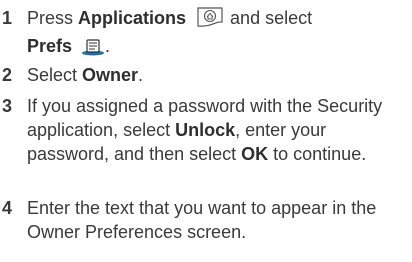 The height and width of the screenshot is (262, 412). Describe the element at coordinates (255, 154) in the screenshot. I see `ok-label: OK` at that location.